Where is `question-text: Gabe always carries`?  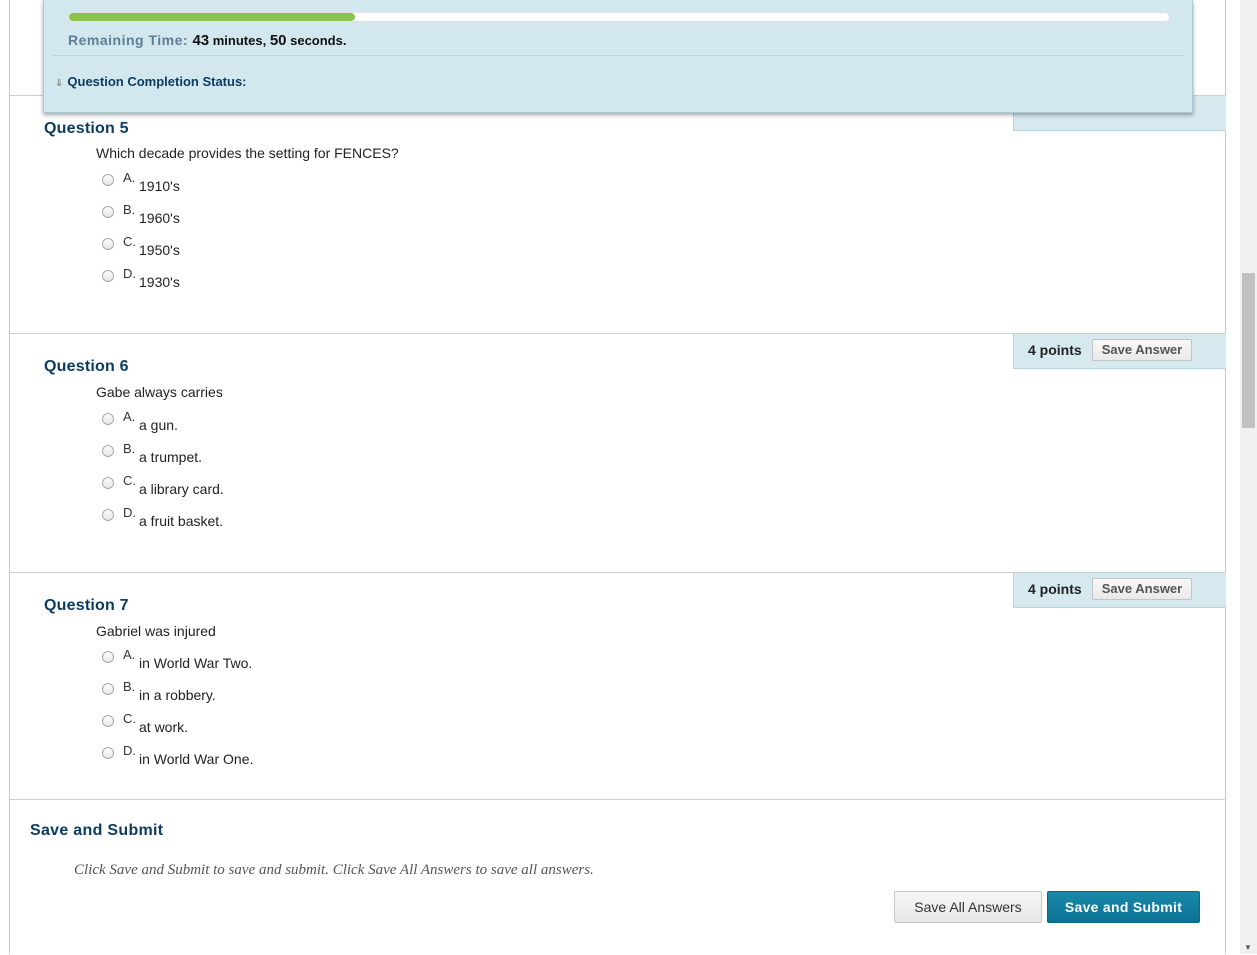 question-text: Gabe always carries is located at coordinates (159, 392).